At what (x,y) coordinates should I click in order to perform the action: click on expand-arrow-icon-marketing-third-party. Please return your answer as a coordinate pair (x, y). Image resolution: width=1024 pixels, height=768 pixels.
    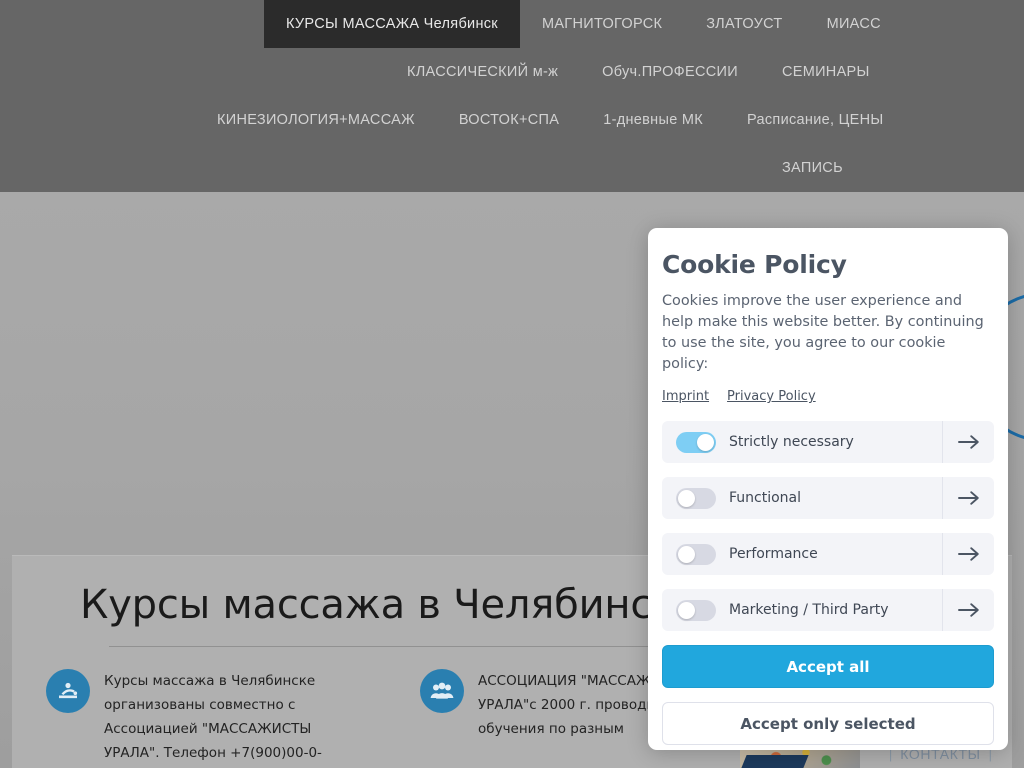
    Looking at the image, I should click on (968, 610).